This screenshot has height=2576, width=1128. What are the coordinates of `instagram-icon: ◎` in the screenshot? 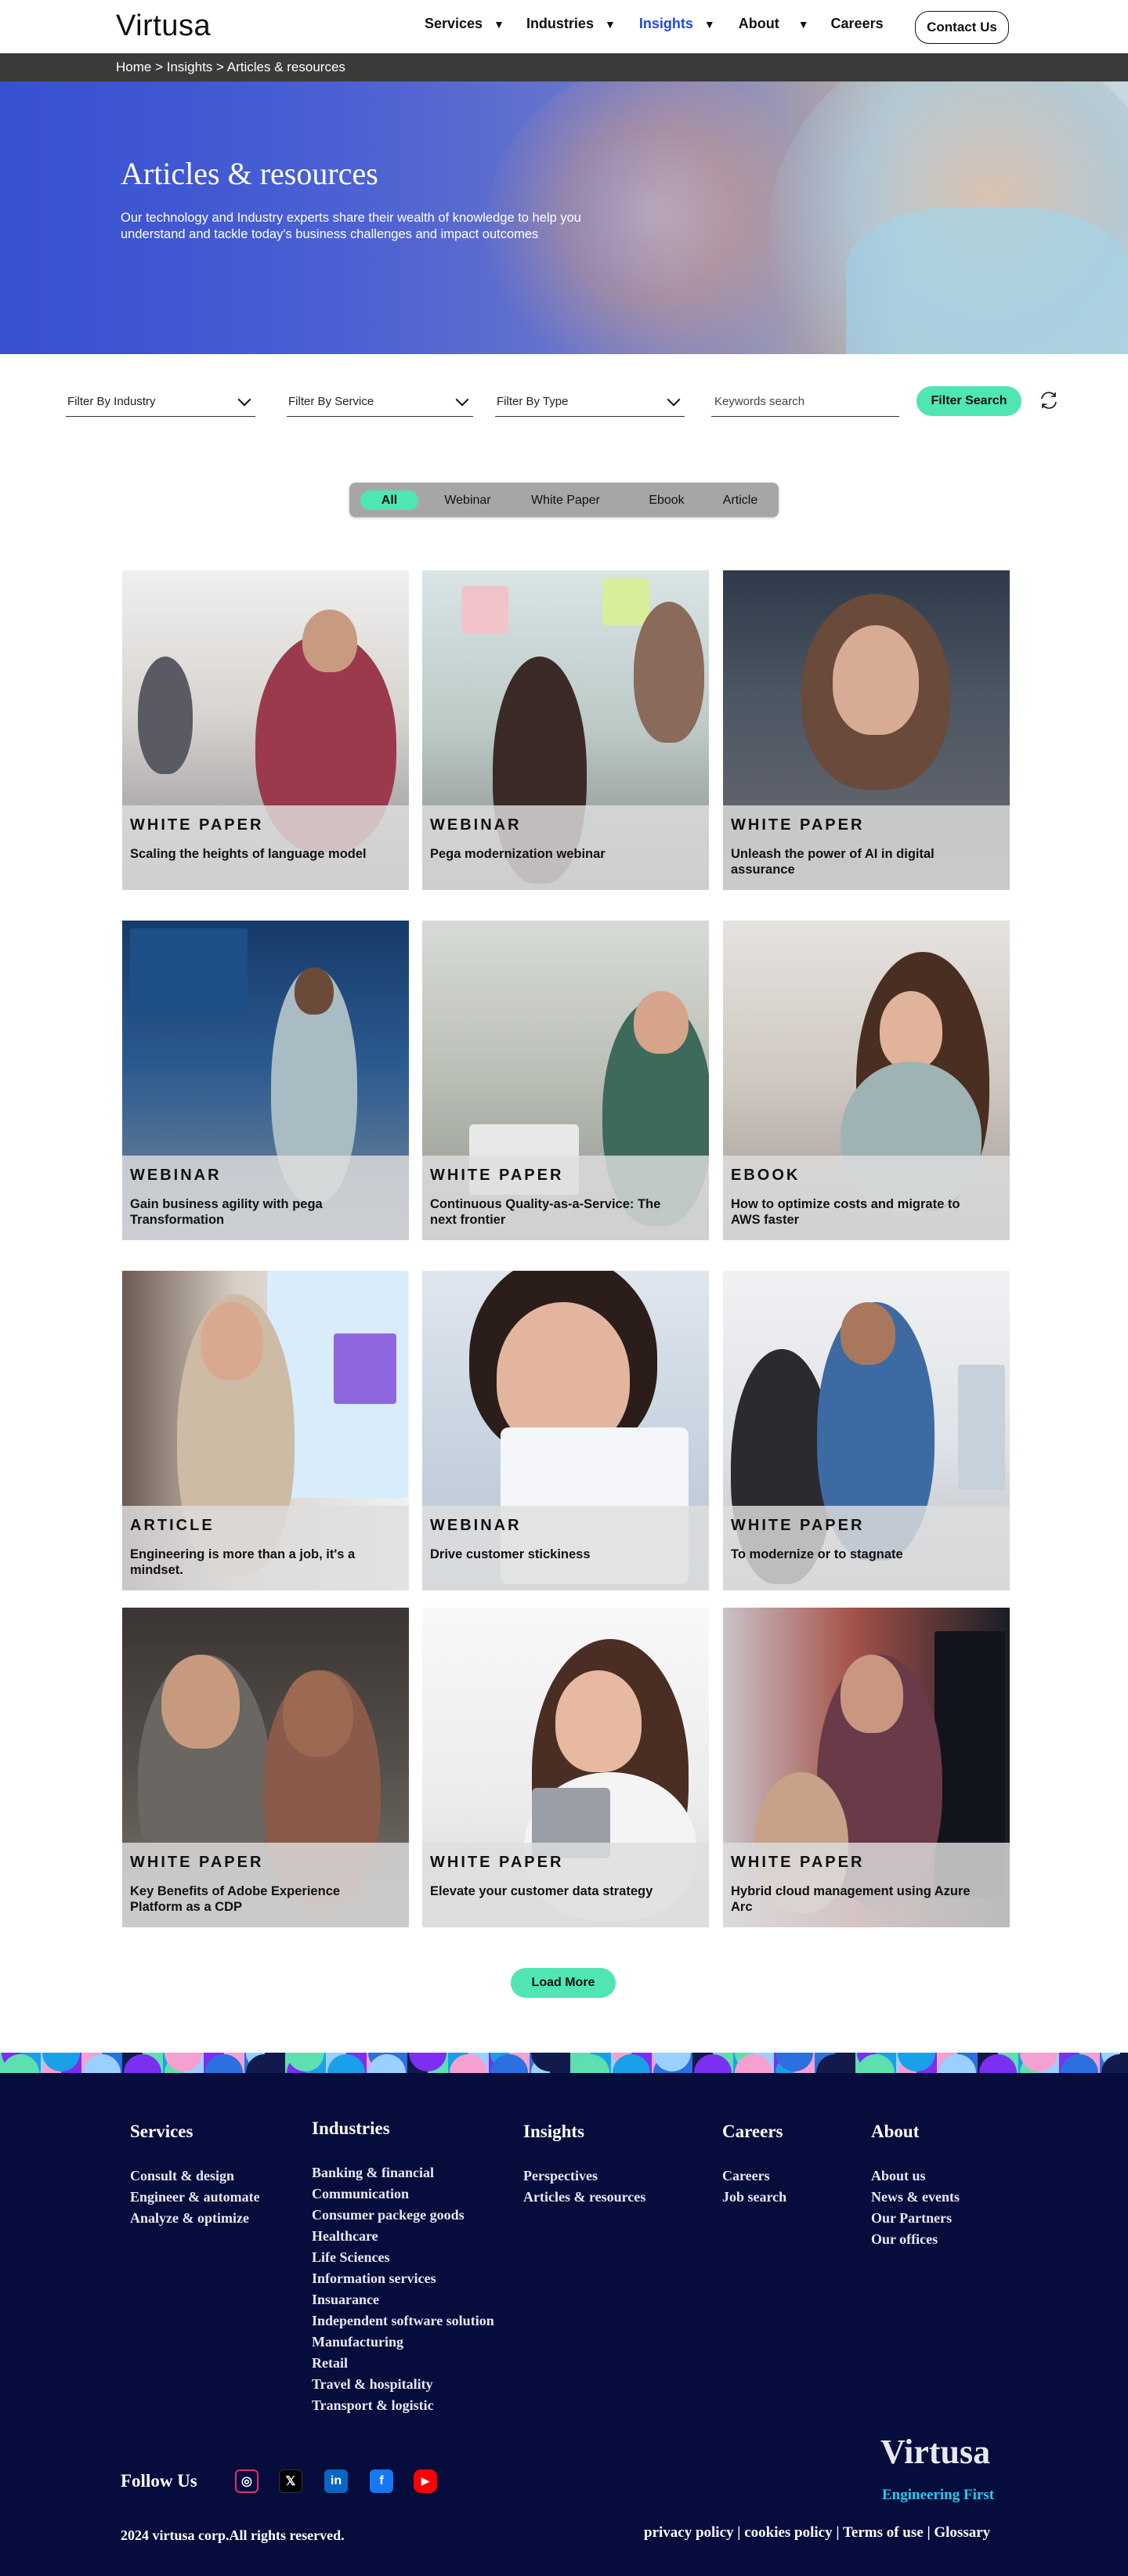 It's located at (246, 2481).